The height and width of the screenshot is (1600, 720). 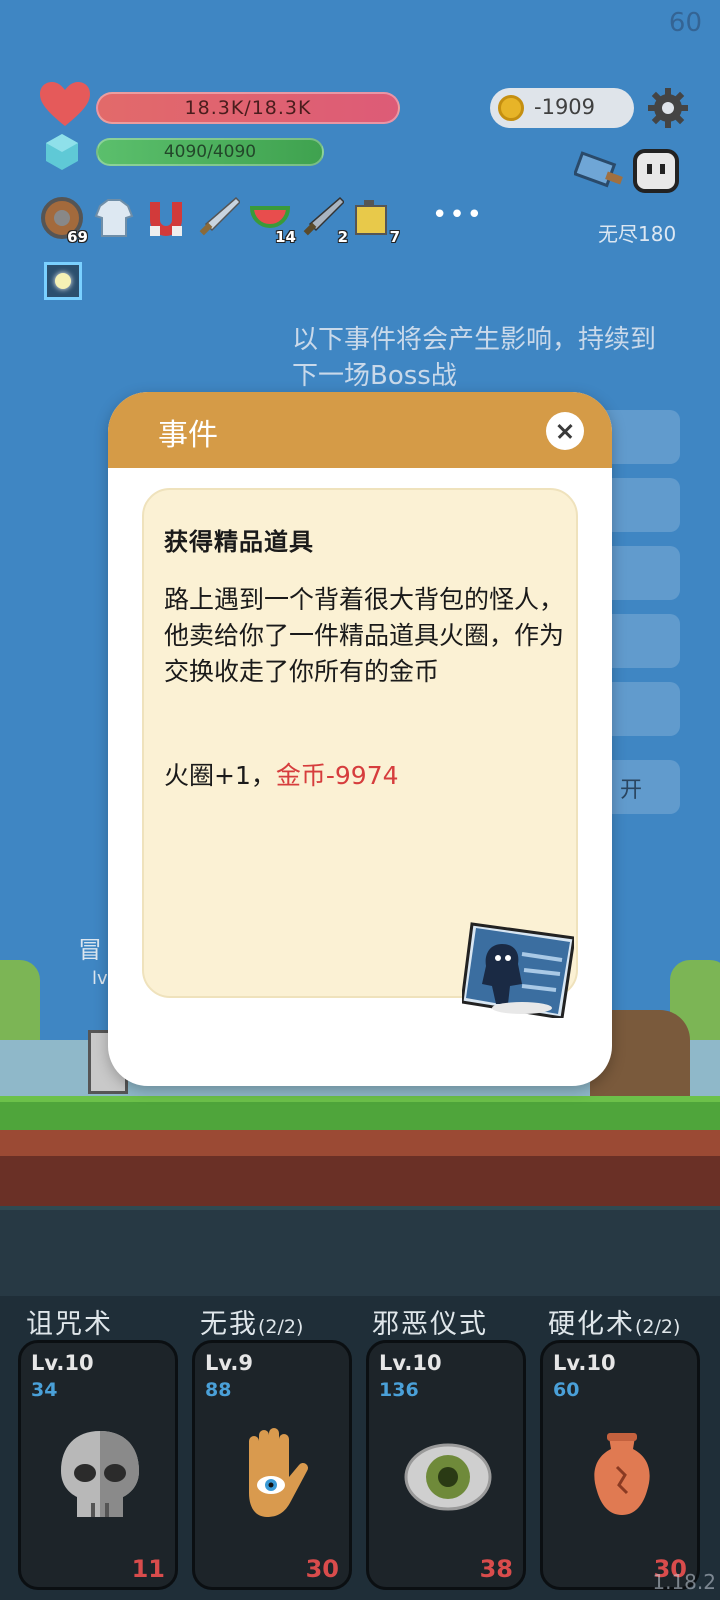 What do you see at coordinates (360, 1143) in the screenshot?
I see `dirt-layer` at bounding box center [360, 1143].